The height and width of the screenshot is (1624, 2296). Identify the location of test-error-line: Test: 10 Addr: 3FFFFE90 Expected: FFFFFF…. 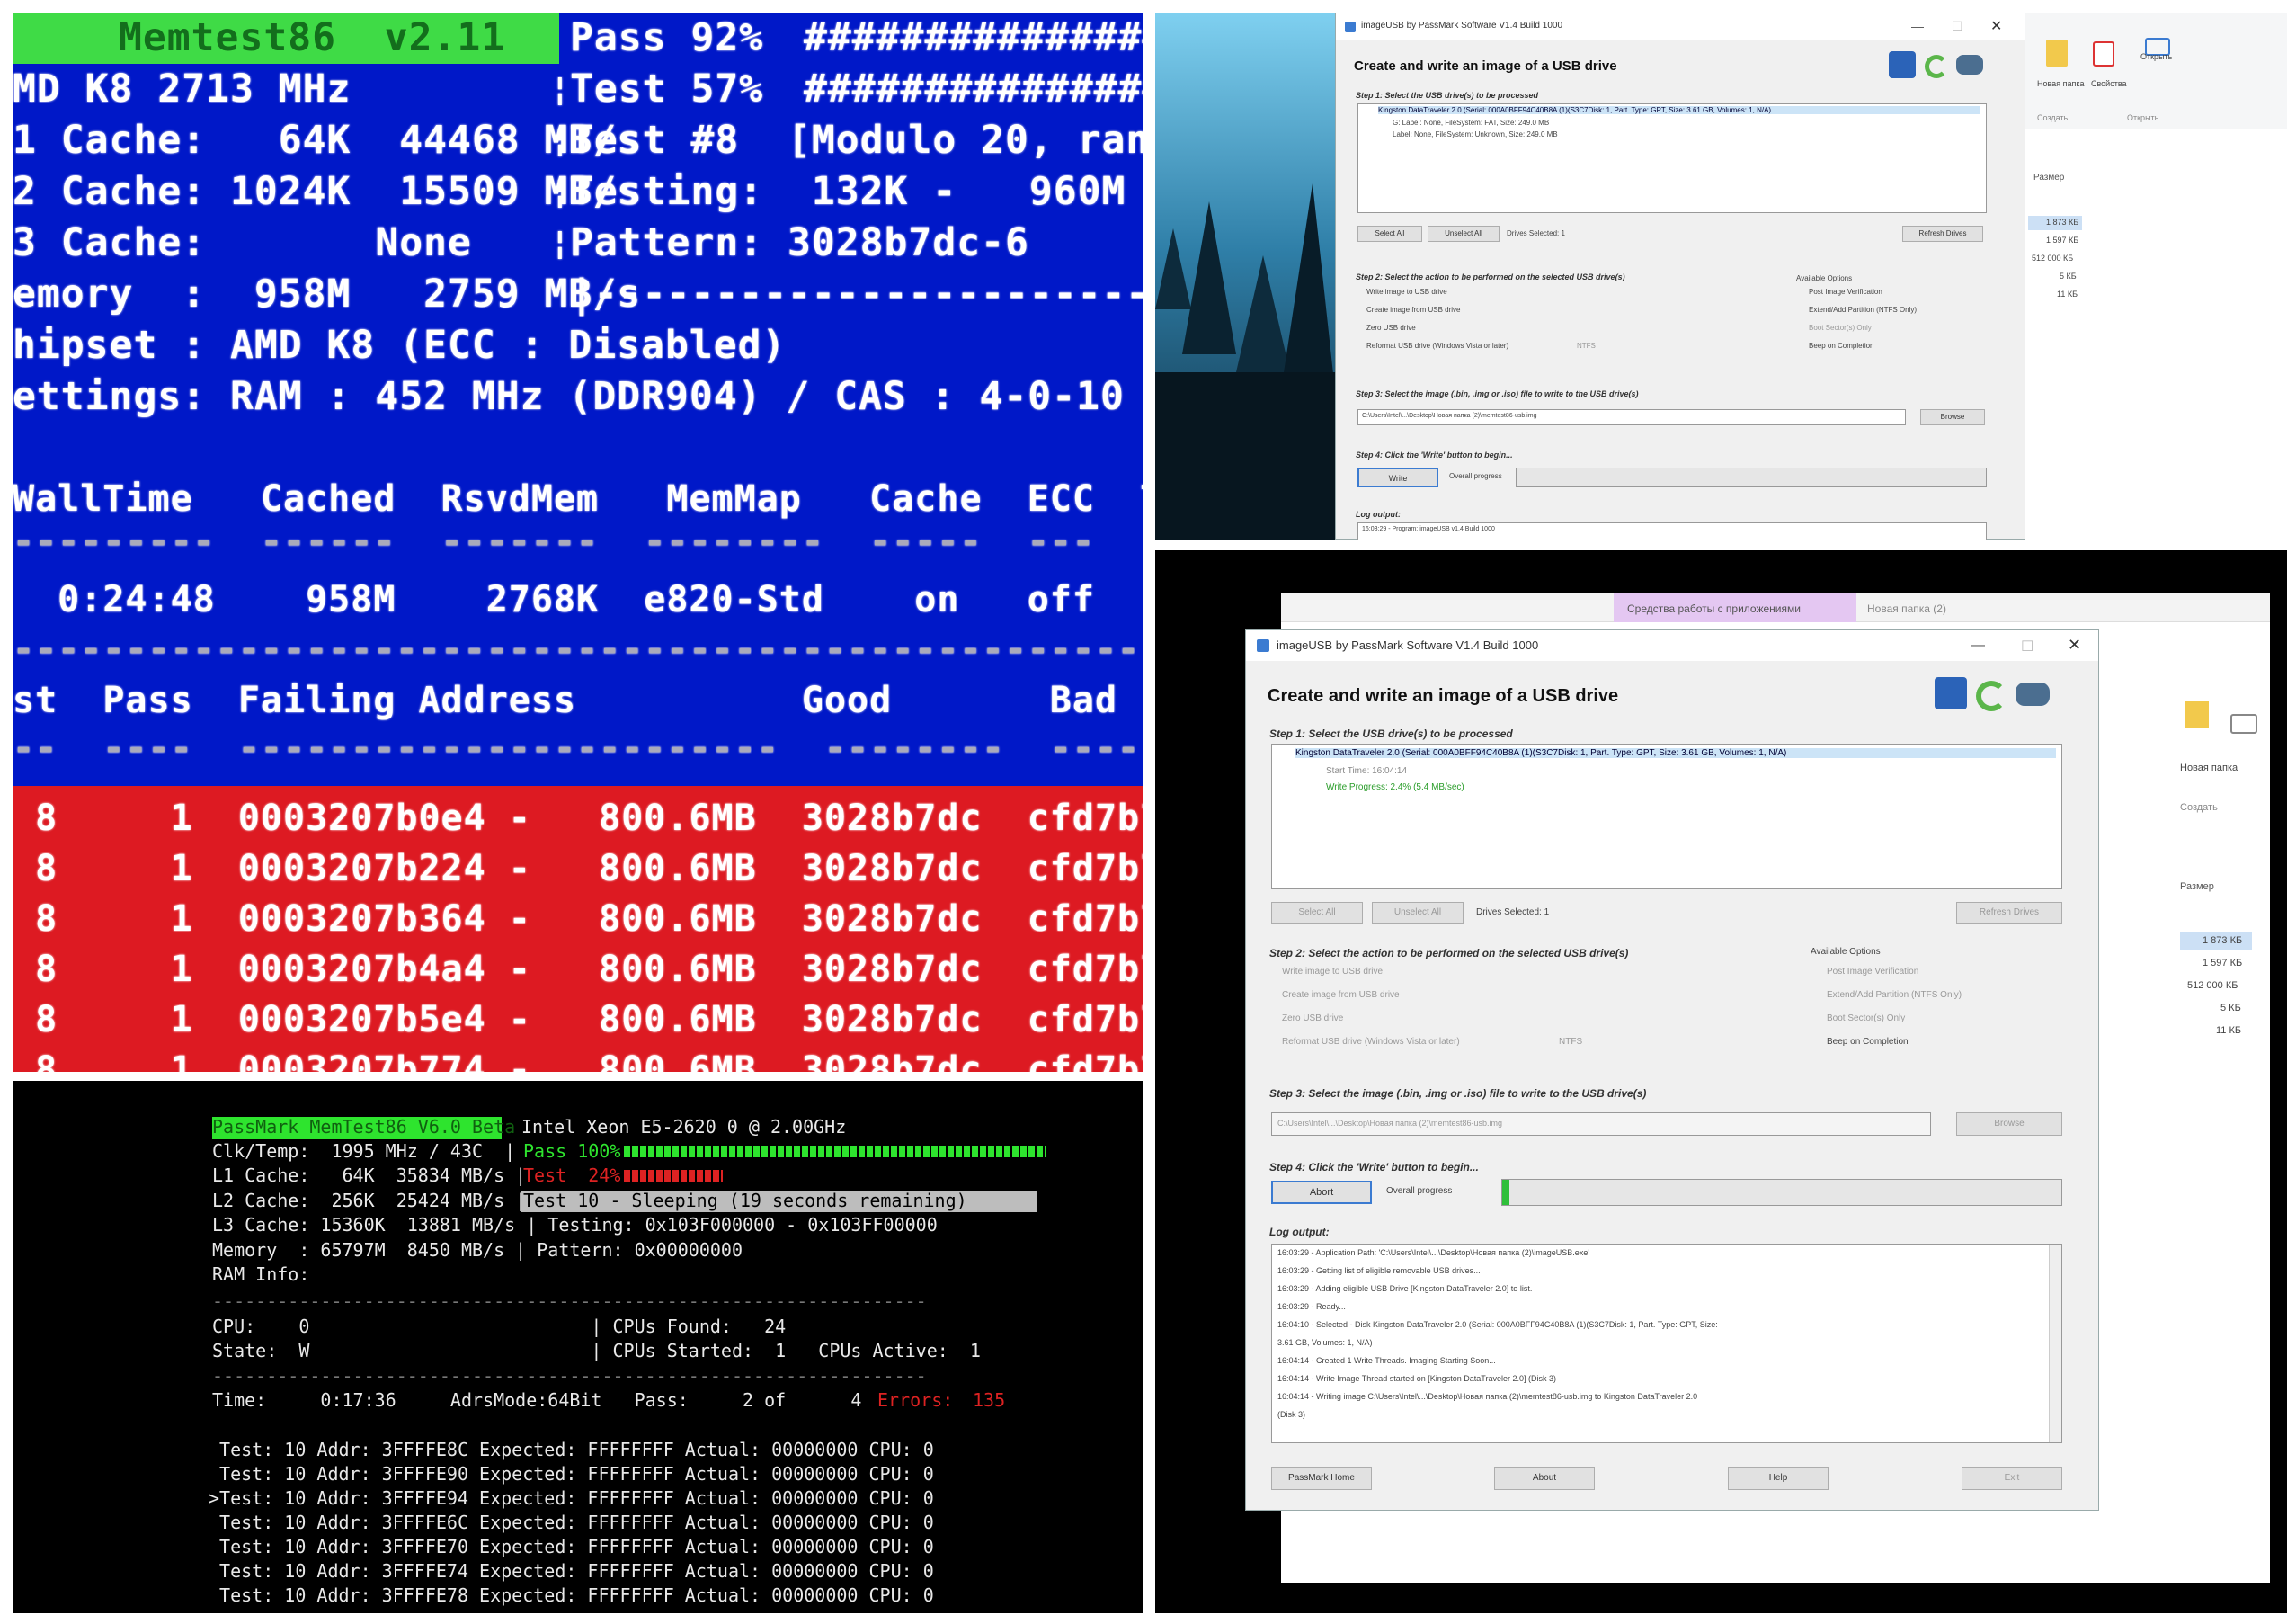
(571, 1474).